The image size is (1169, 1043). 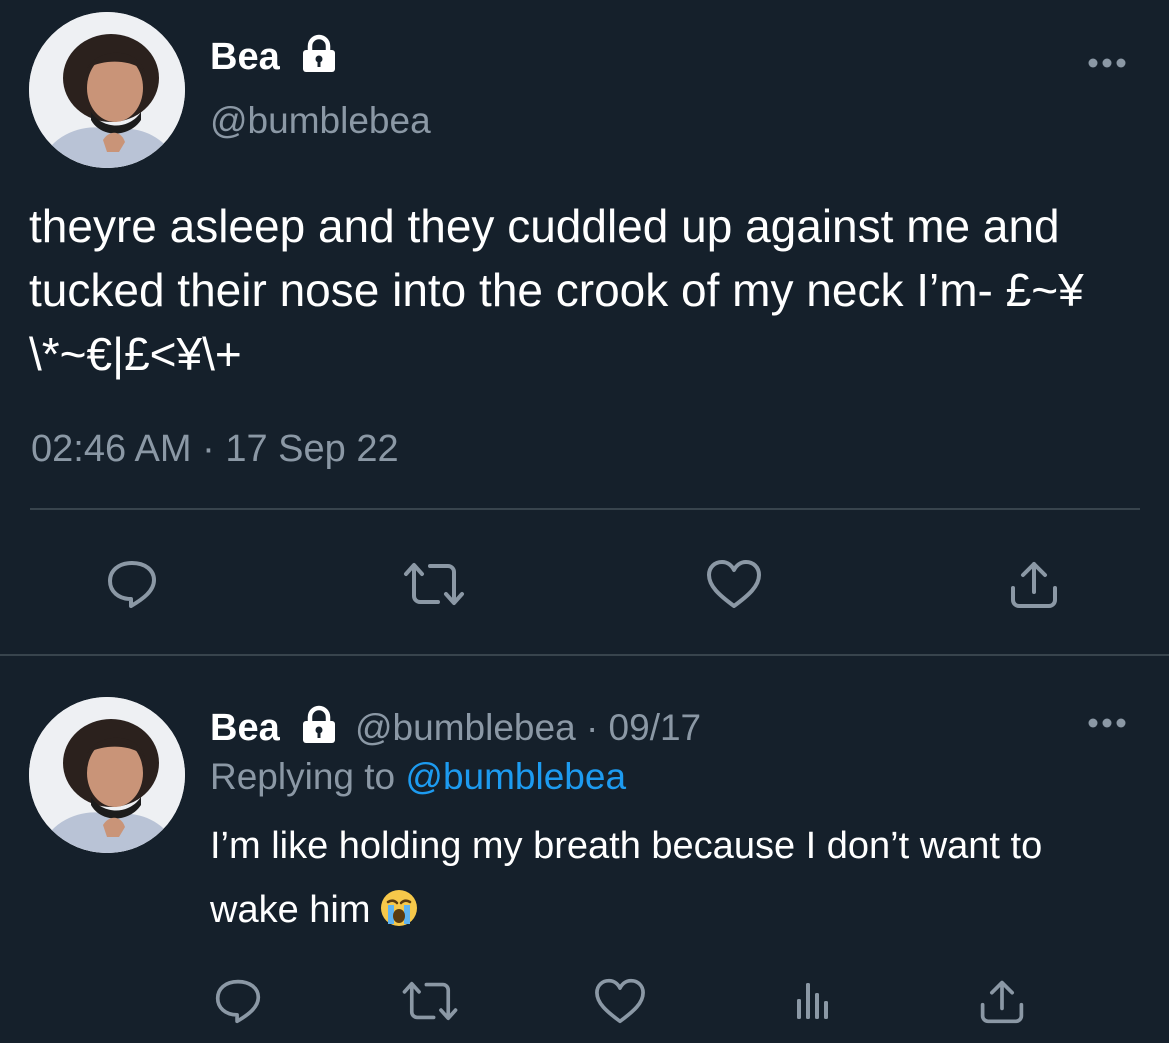 I want to click on replying-to-label: Replying to, so click(x=303, y=776).